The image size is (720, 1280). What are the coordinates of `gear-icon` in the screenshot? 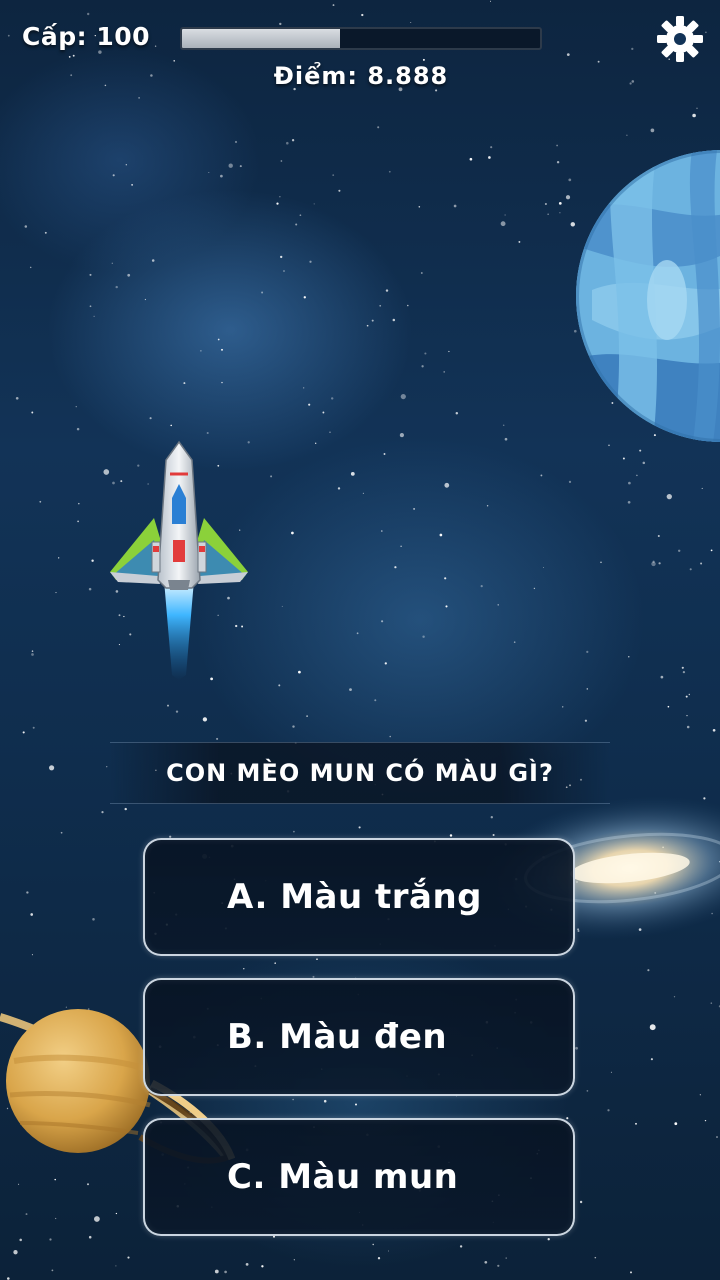 It's located at (680, 39).